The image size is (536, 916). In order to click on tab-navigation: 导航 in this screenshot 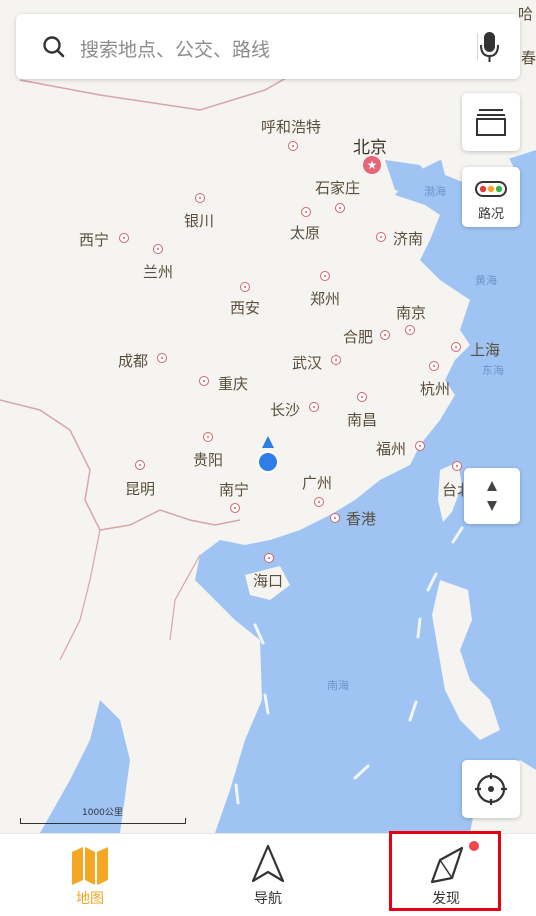, I will do `click(268, 875)`.